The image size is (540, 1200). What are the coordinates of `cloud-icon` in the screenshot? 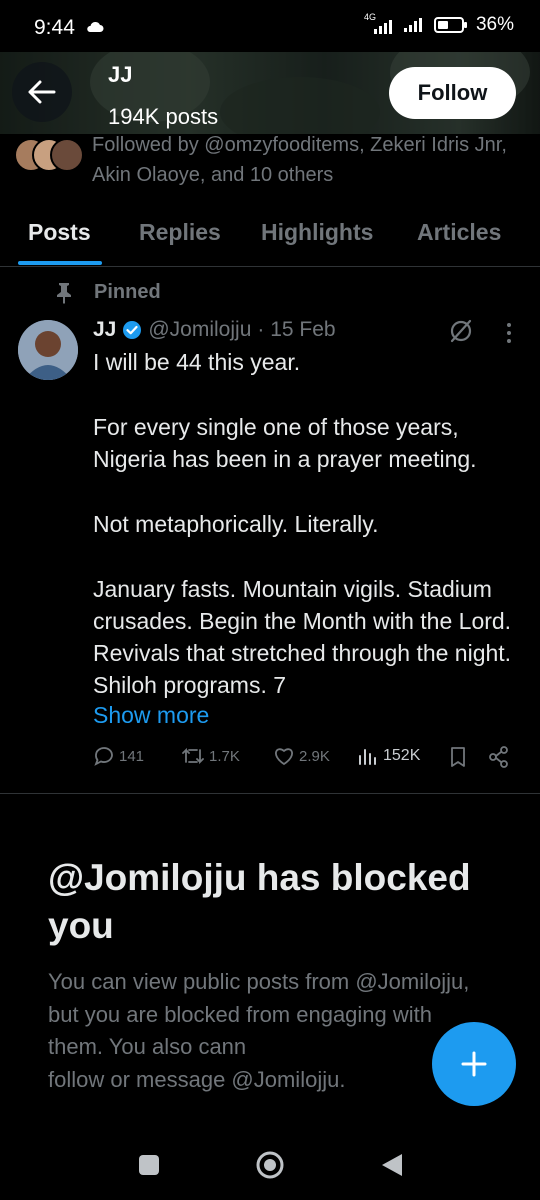 It's located at (95, 26).